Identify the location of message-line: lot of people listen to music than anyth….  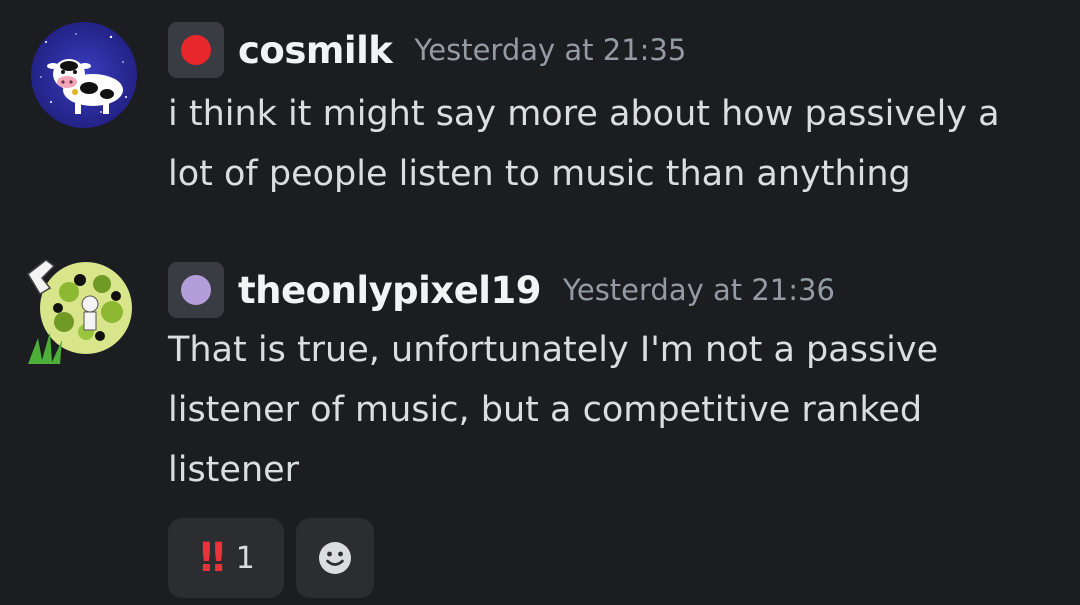
(539, 174).